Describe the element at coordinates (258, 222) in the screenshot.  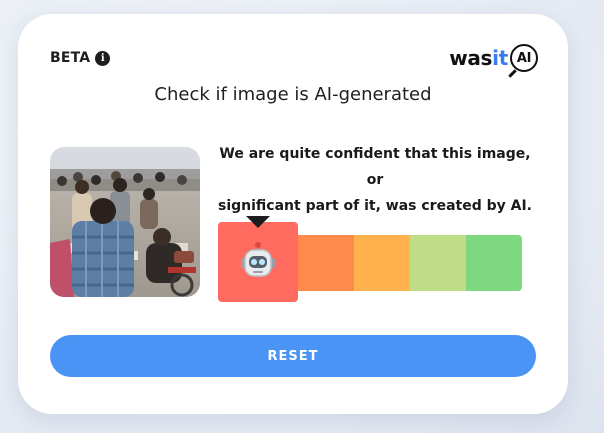
I see `meter-pointer-icon` at that location.